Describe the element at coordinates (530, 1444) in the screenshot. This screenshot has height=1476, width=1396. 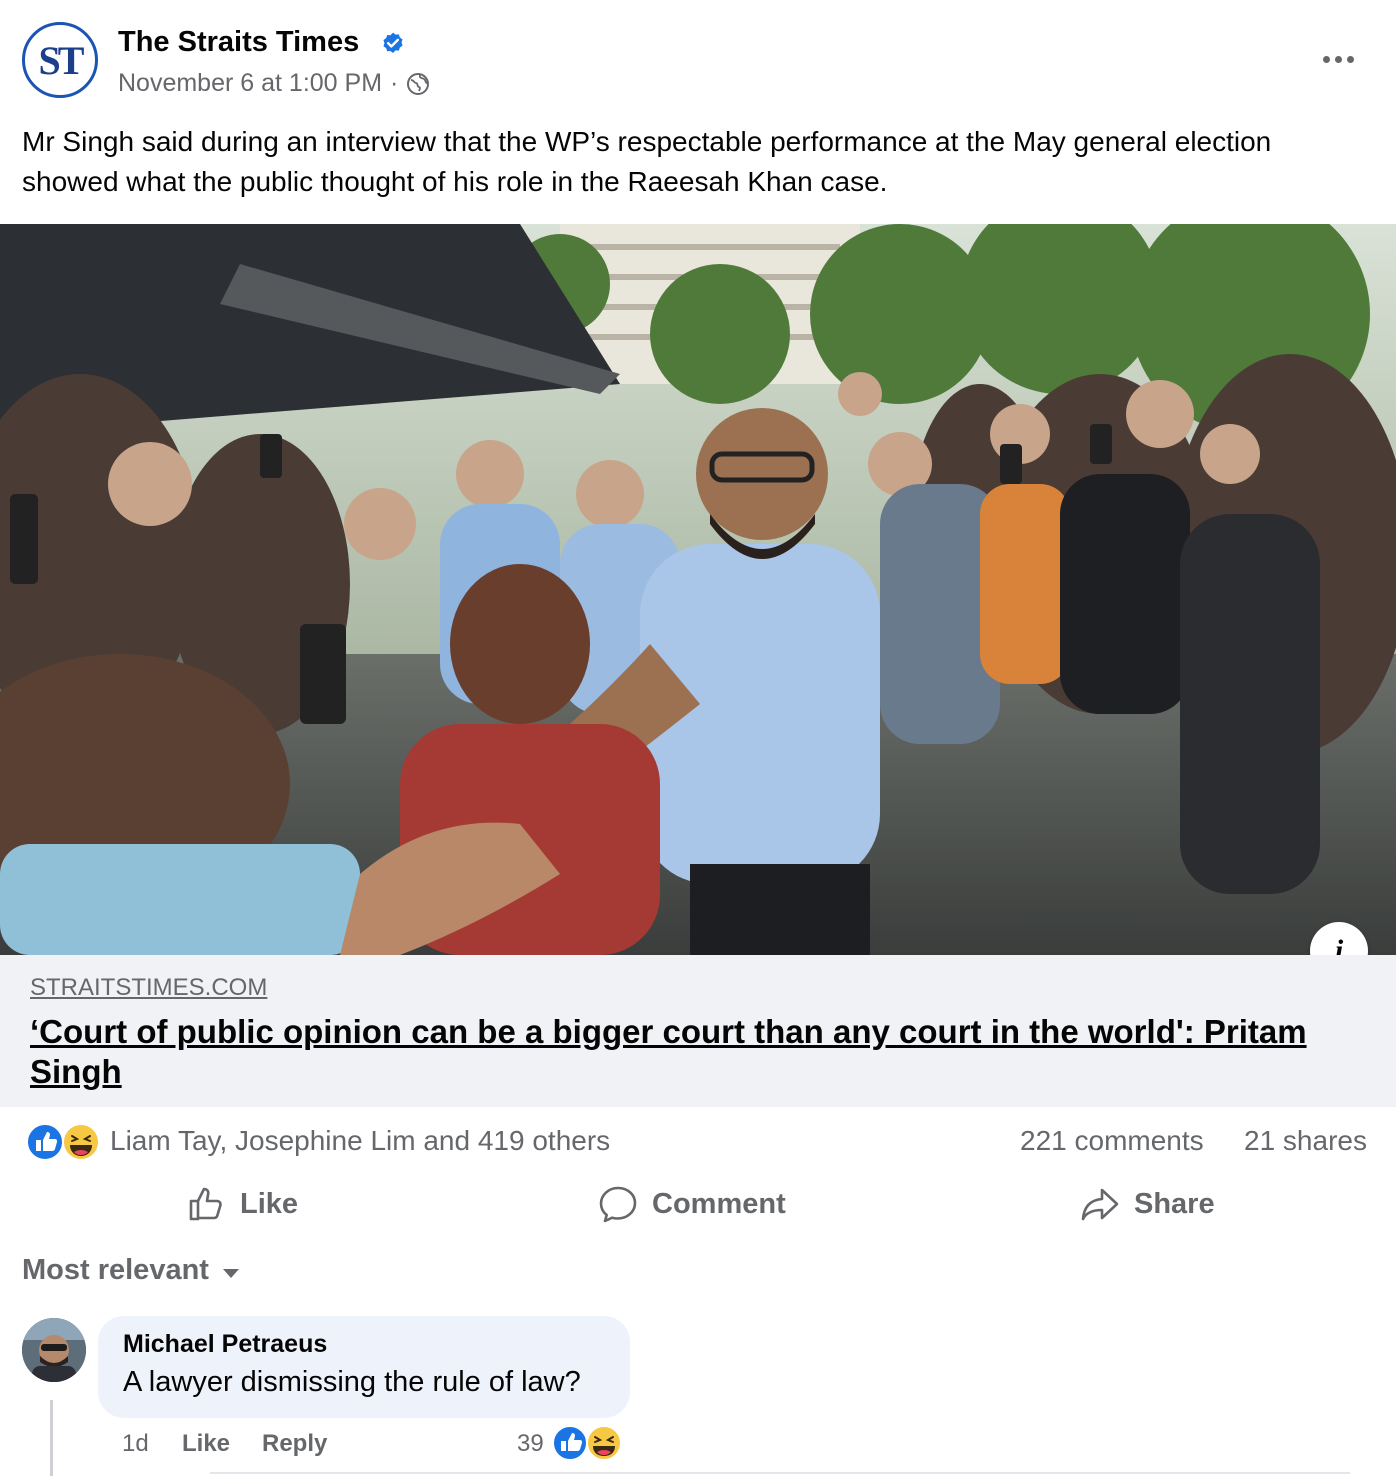
I see `comment-reaction-count: 39` at that location.